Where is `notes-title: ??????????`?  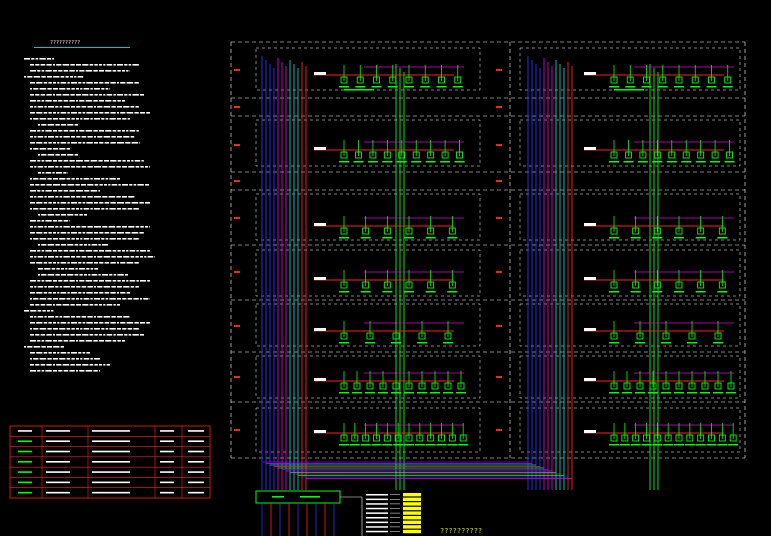
notes-title: ?????????? is located at coordinates (65, 43).